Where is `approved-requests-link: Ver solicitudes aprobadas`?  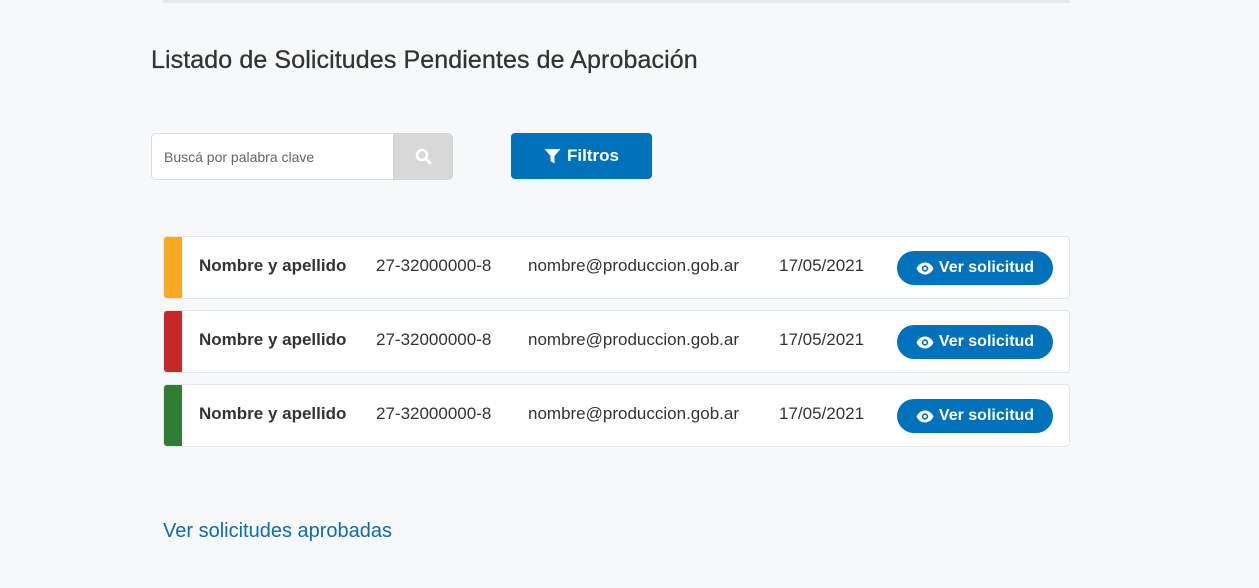
approved-requests-link: Ver solicitudes aprobadas is located at coordinates (277, 531).